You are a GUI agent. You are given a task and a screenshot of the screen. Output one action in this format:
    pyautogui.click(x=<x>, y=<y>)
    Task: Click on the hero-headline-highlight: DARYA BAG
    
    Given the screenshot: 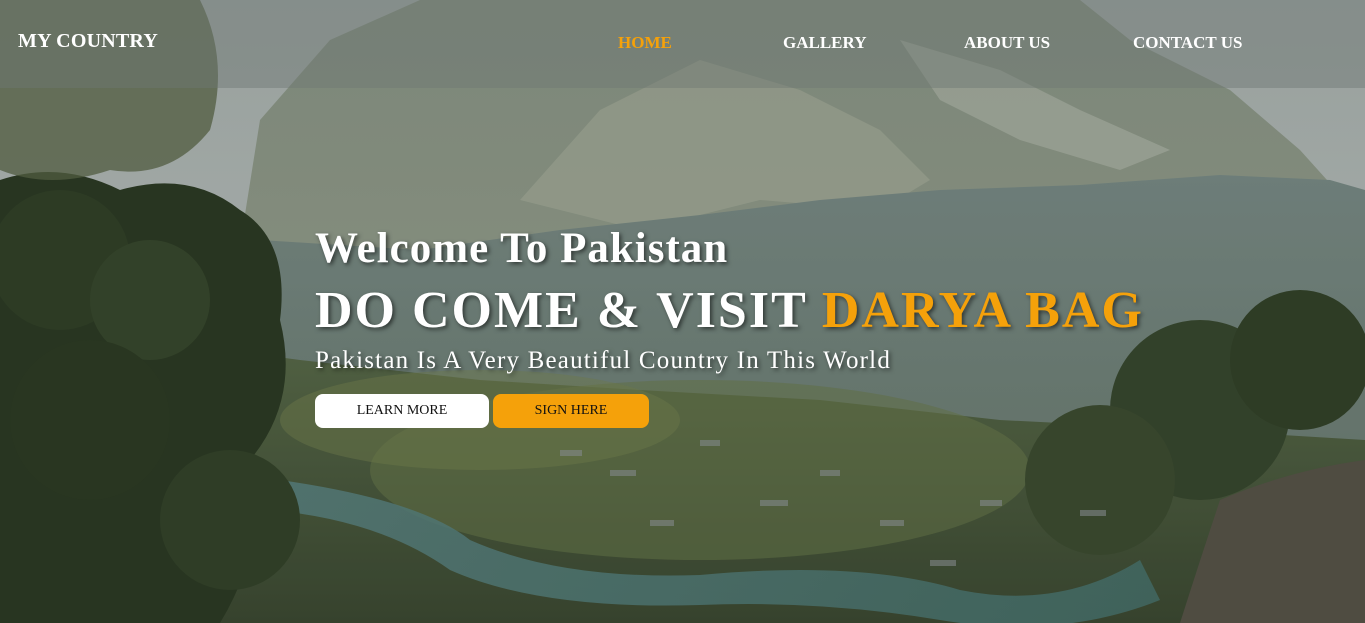 What is the action you would take?
    pyautogui.click(x=982, y=310)
    